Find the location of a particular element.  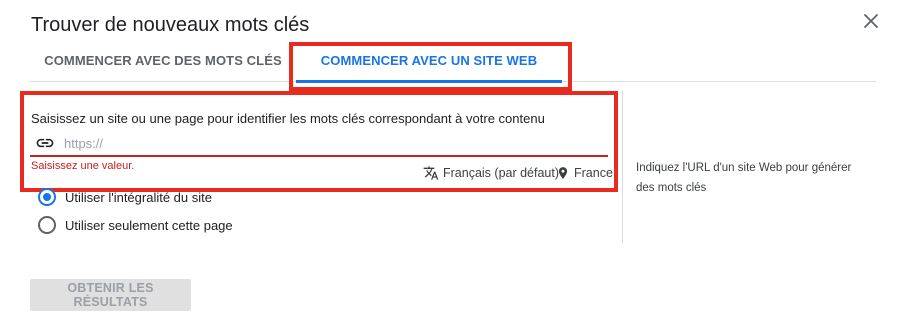

radio-button-unchecked is located at coordinates (47, 225).